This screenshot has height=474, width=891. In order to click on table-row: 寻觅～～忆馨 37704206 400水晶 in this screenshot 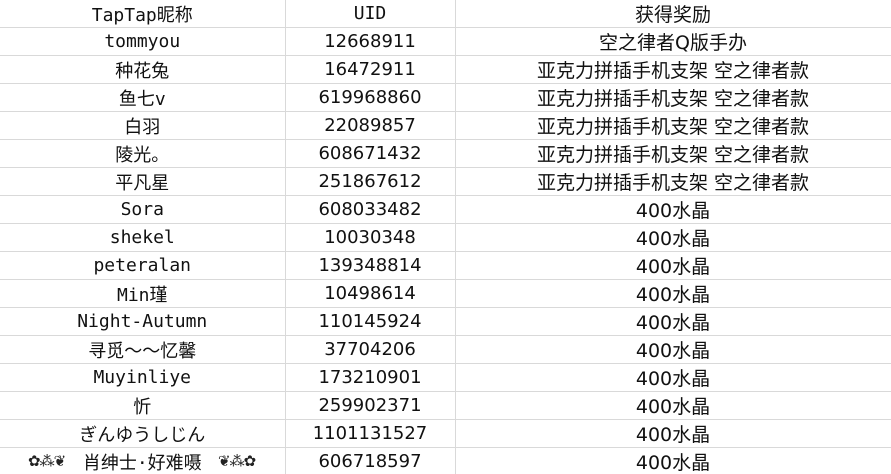, I will do `click(445, 349)`.